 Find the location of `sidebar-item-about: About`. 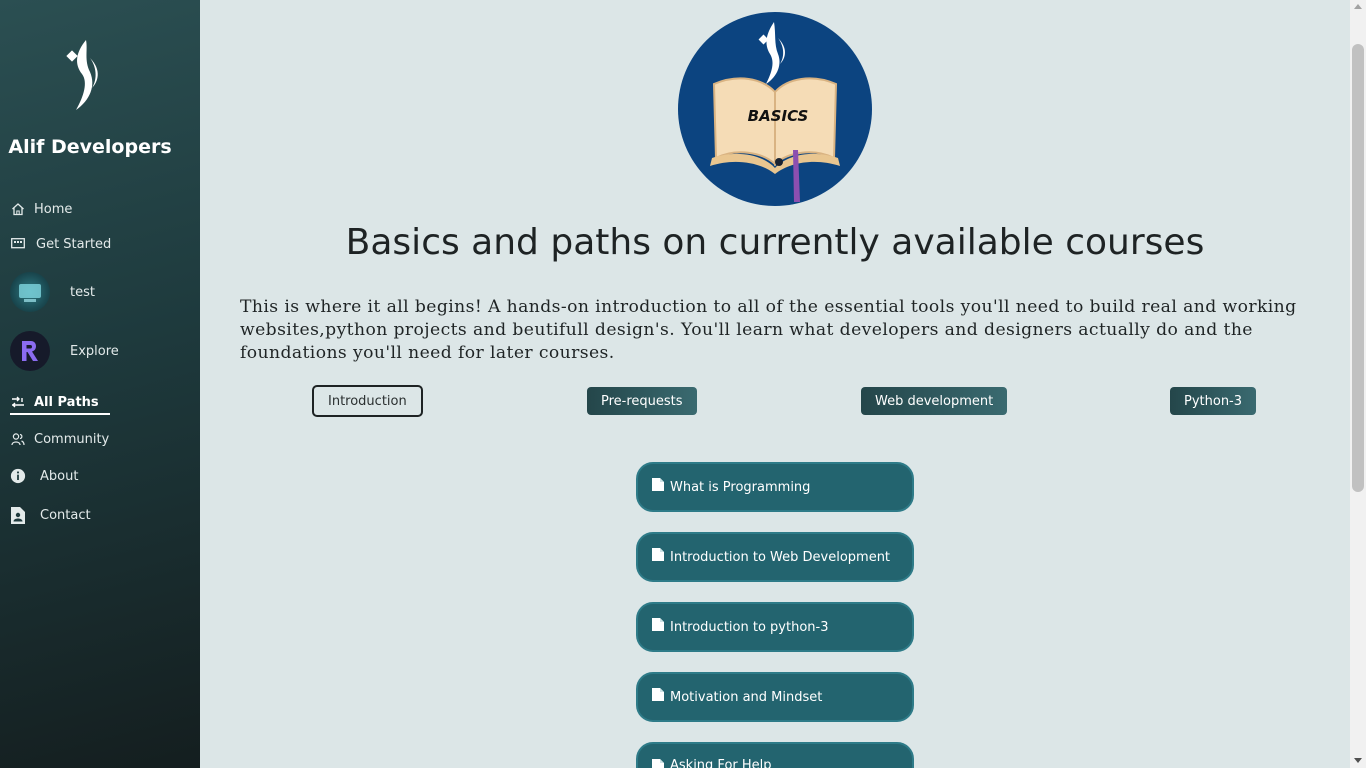

sidebar-item-about: About is located at coordinates (44, 476).